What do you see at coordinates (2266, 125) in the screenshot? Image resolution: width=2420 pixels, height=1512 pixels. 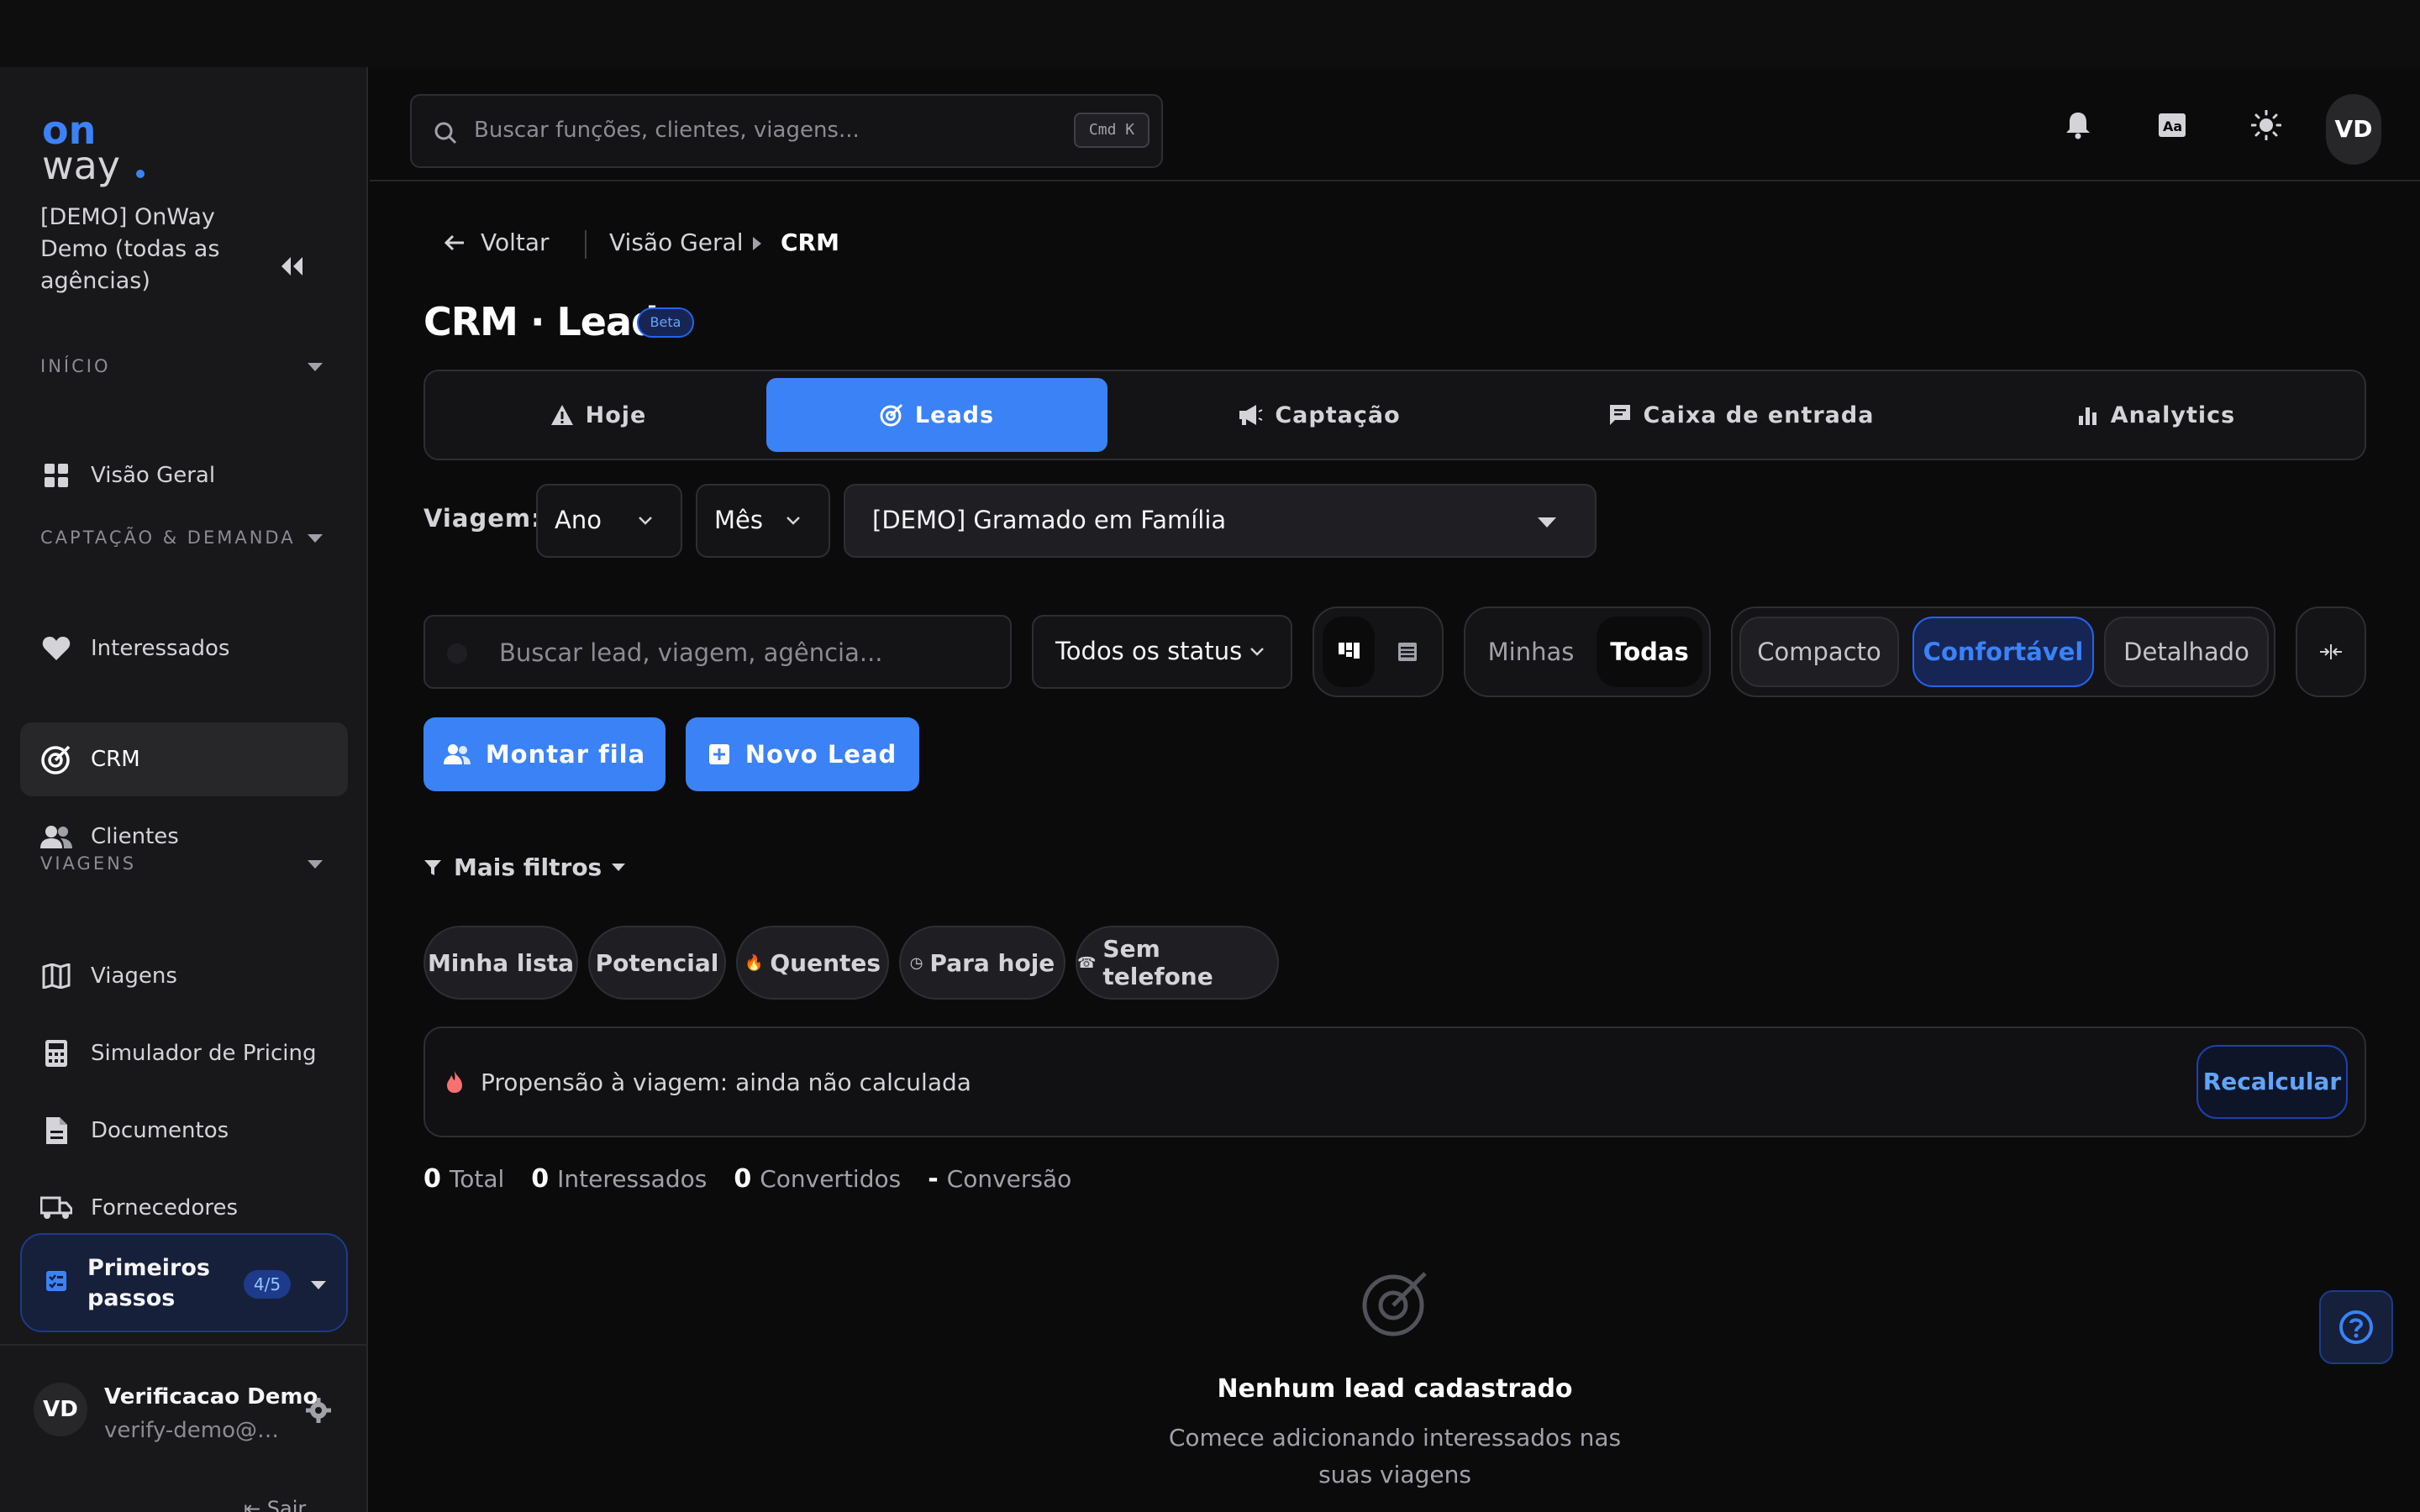 I see `sun-icon` at bounding box center [2266, 125].